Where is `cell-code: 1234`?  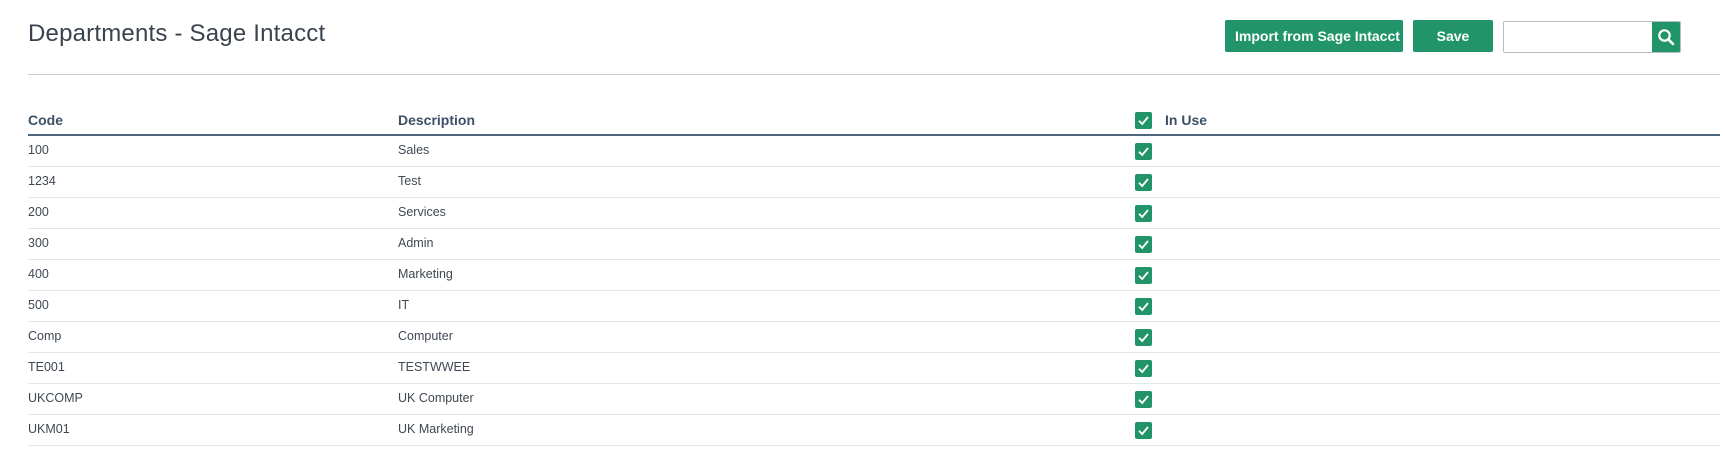 cell-code: 1234 is located at coordinates (42, 181).